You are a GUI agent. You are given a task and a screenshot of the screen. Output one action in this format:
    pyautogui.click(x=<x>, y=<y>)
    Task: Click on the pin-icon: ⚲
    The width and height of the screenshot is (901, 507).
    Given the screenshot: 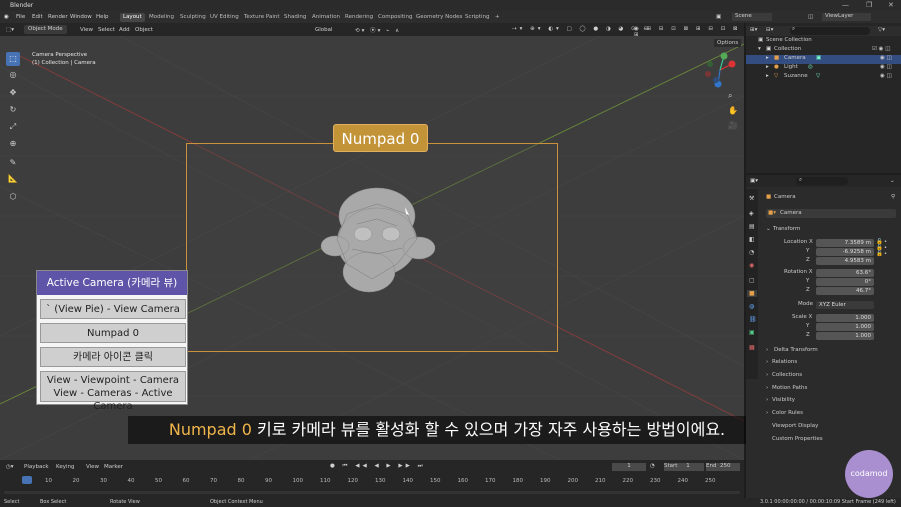 What is the action you would take?
    pyautogui.click(x=893, y=197)
    